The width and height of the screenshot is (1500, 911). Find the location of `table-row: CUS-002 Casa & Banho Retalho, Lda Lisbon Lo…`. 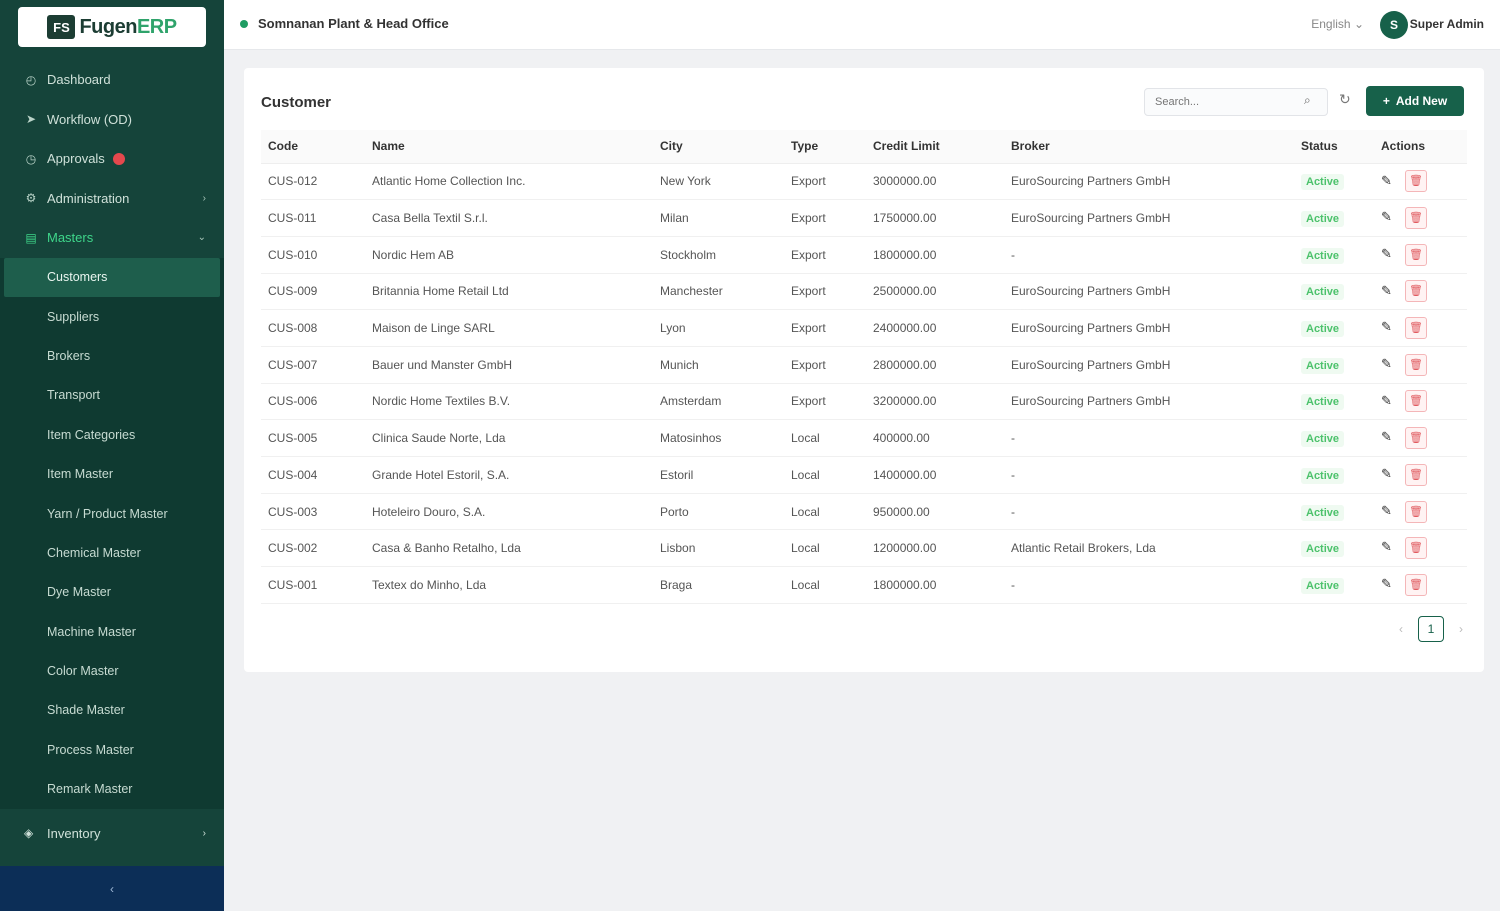

table-row: CUS-002 Casa & Banho Retalho, Lda Lisbon Lo… is located at coordinates (864, 548).